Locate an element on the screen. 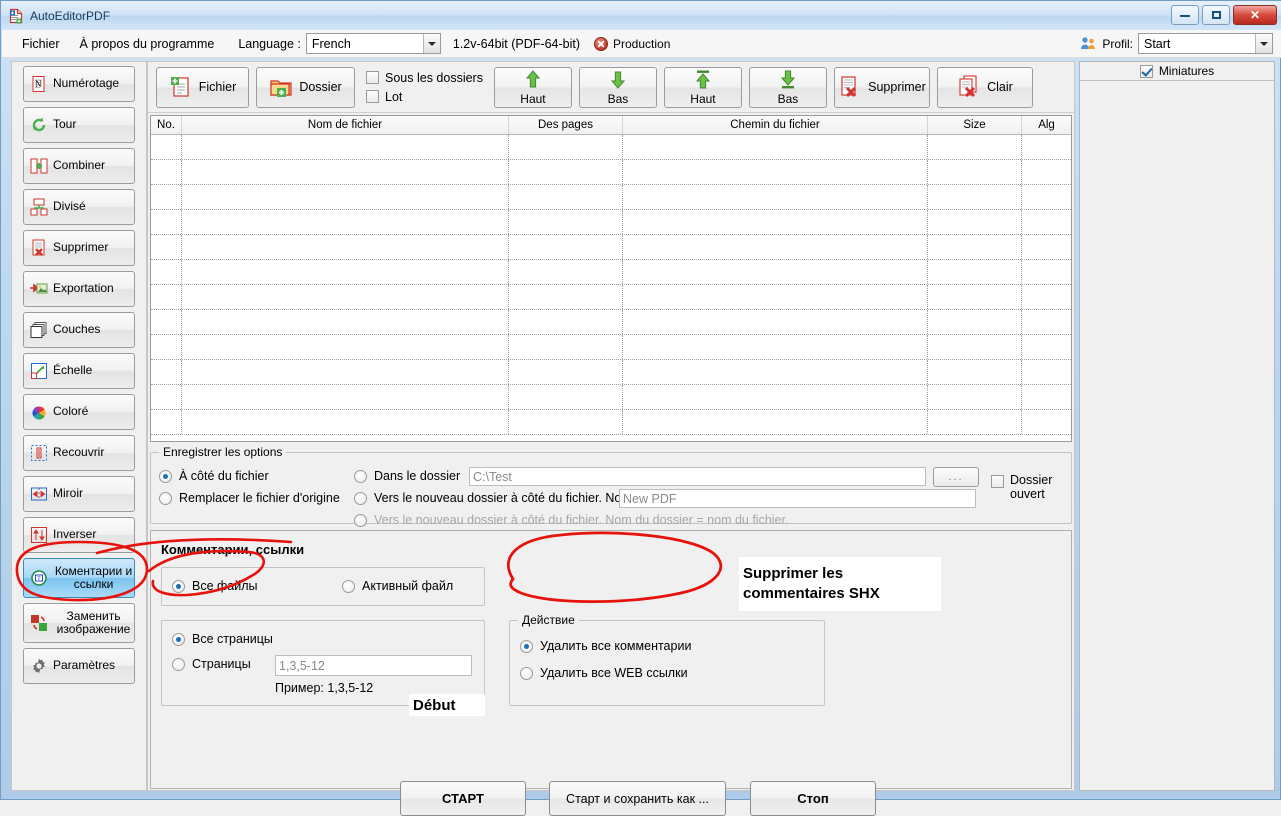  radio-new-folder is located at coordinates (360, 498).